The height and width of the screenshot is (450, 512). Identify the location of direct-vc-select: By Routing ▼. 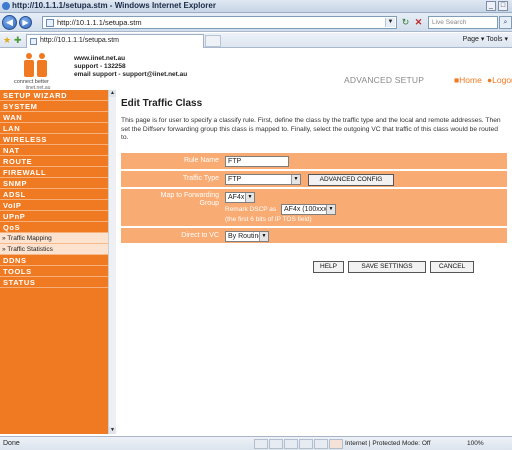
(247, 236).